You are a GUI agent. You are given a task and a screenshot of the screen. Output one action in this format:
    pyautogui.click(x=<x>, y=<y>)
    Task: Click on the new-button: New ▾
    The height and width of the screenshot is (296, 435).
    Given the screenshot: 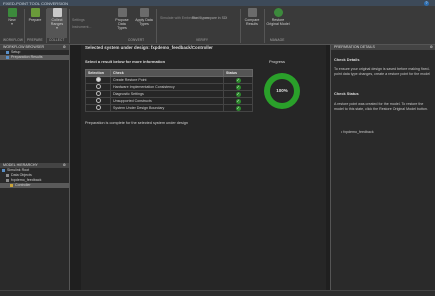 What is the action you would take?
    pyautogui.click(x=12, y=17)
    